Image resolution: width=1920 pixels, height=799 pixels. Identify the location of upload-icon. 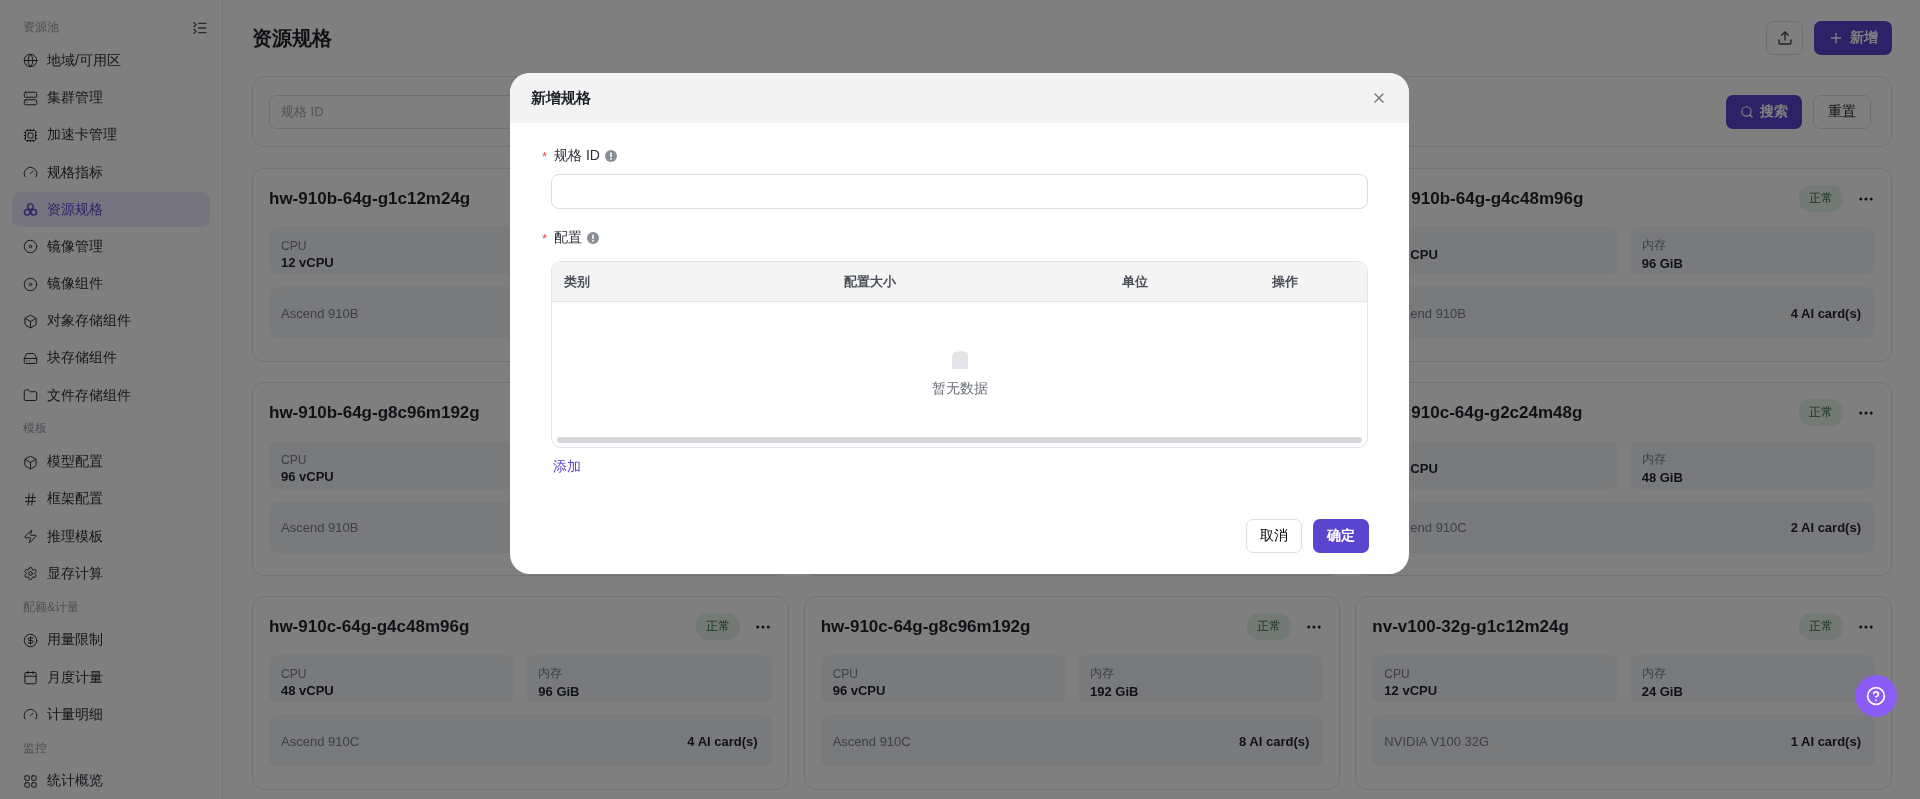
(1784, 38).